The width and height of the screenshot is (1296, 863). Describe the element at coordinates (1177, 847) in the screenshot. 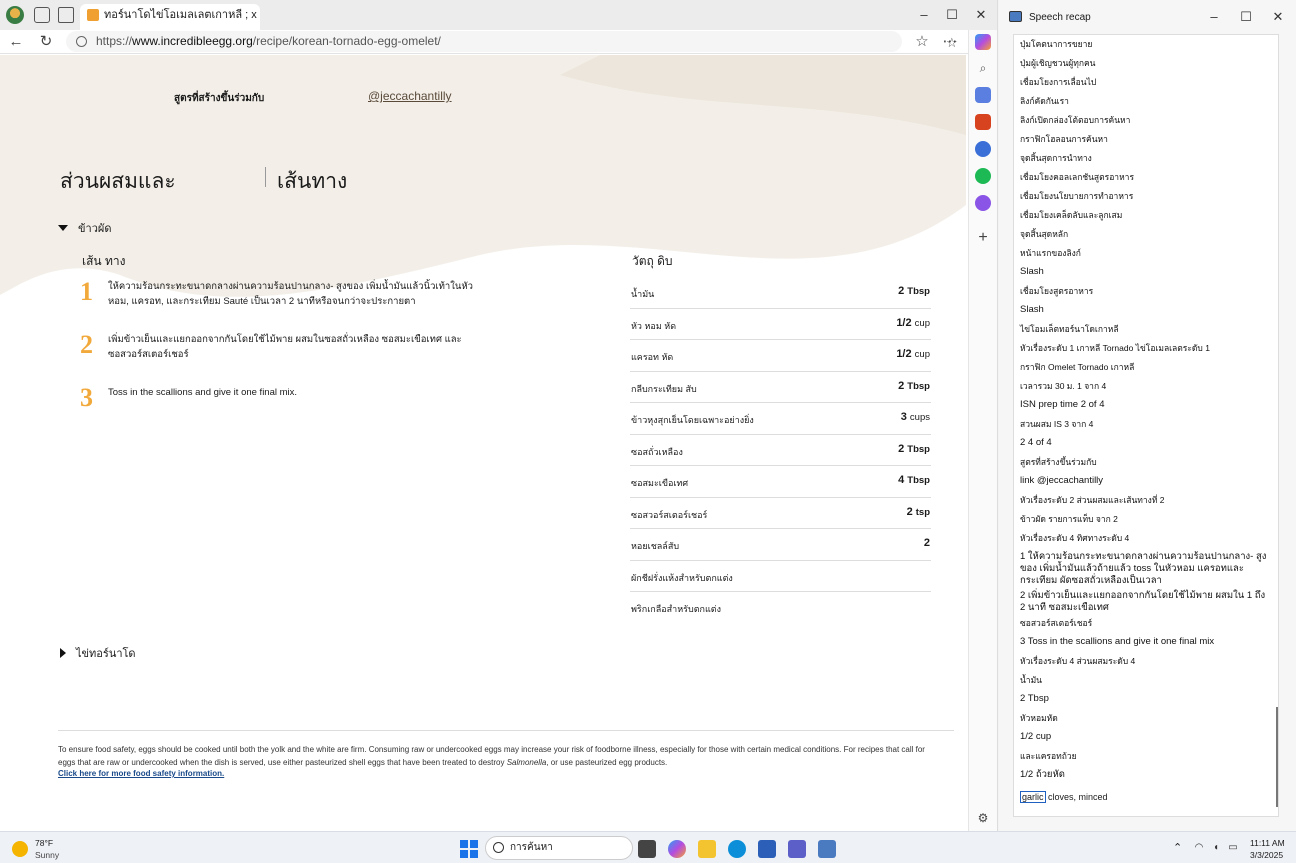

I see `tray-chevron-up-icon: ⌃` at that location.